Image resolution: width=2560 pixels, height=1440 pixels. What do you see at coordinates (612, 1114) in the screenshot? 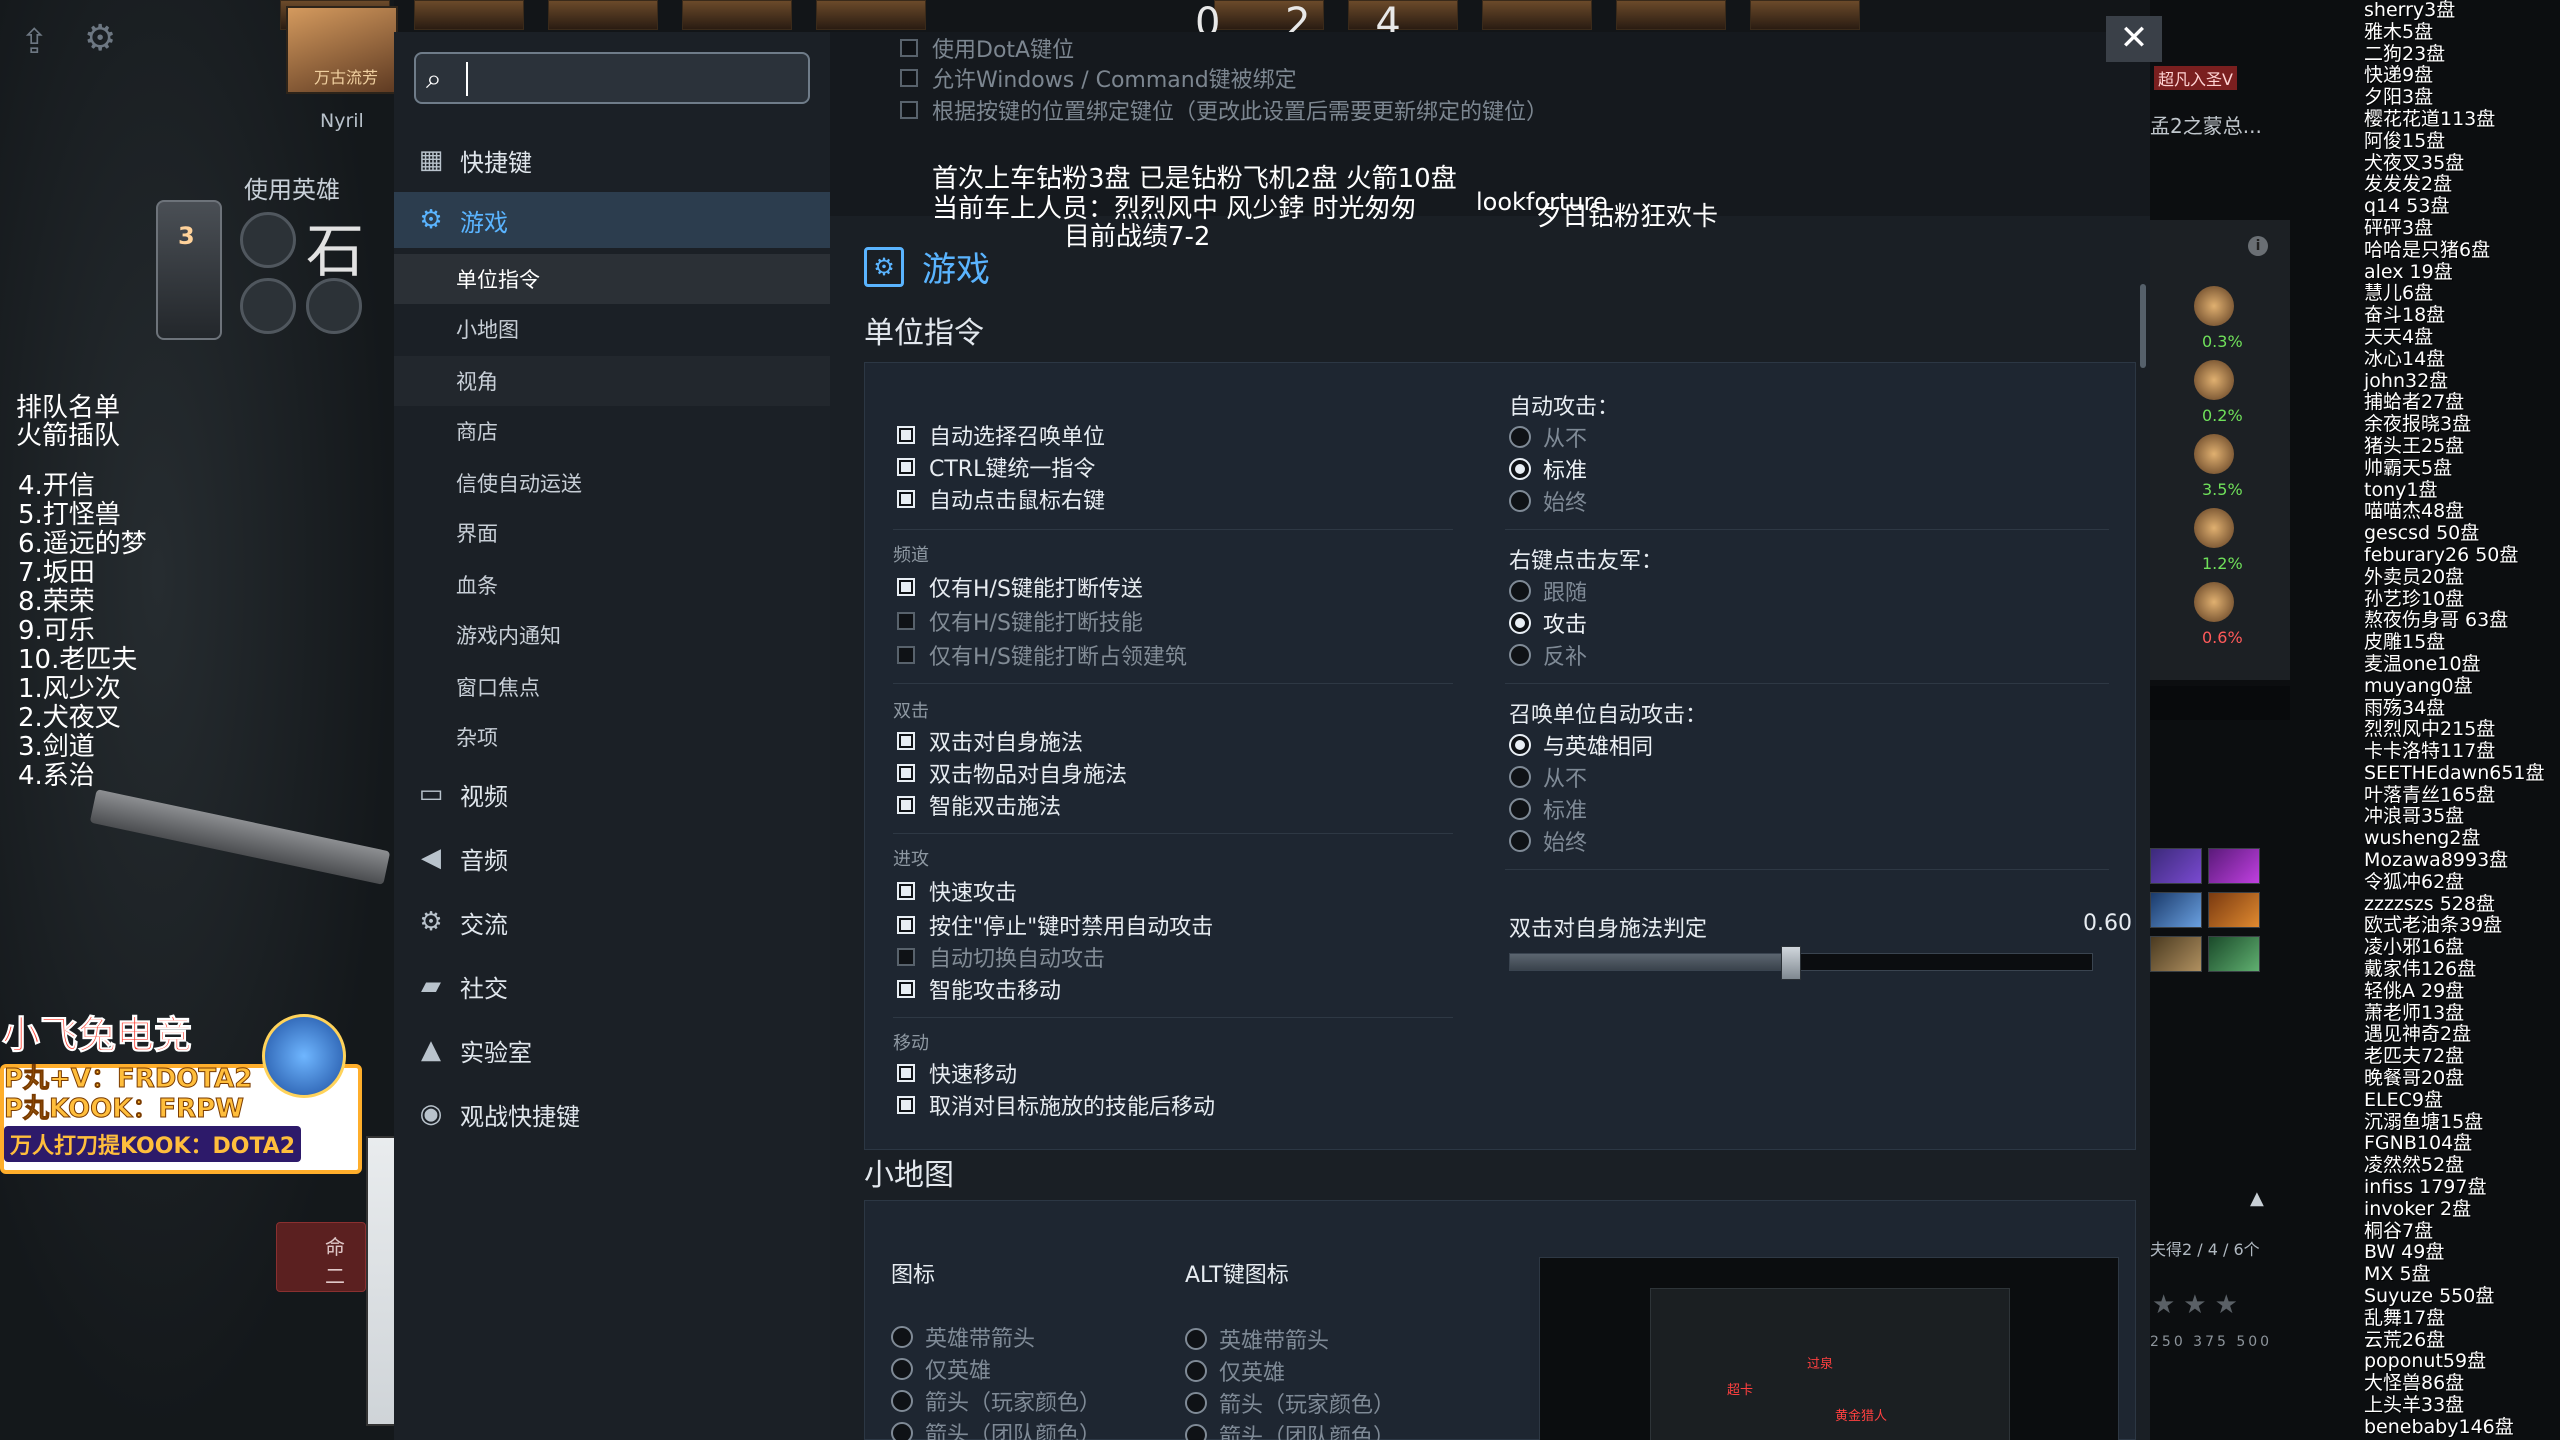
I see `nav-spectator-hotkeys: ◉ 观战快捷键` at bounding box center [612, 1114].